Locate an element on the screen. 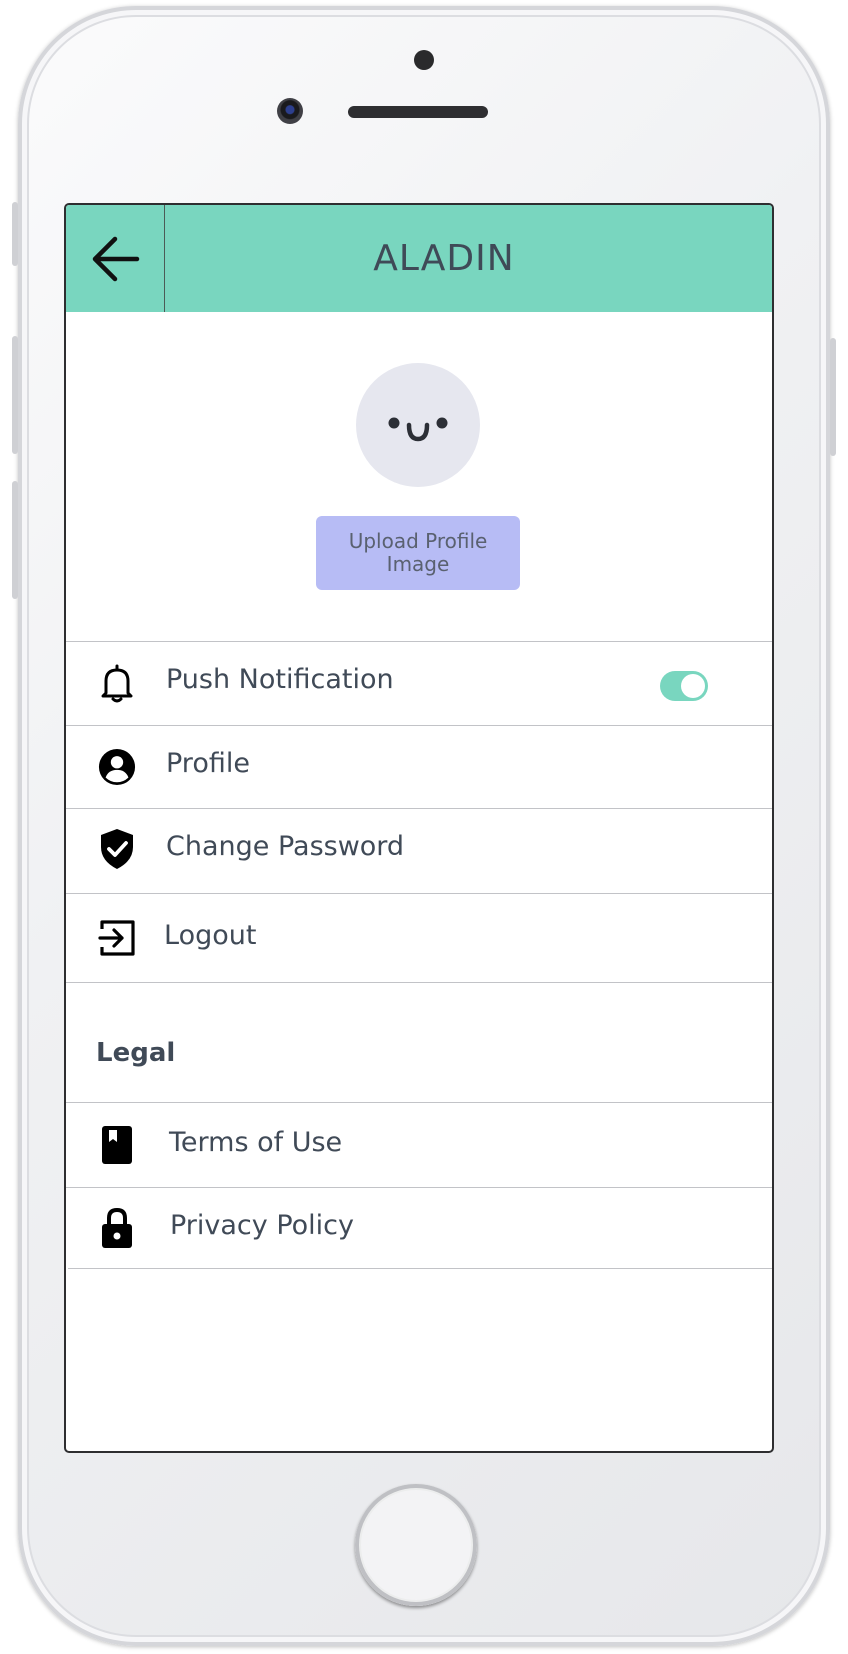 The image size is (848, 1654). legal-item-privacy-policy: Privacy Policy is located at coordinates (419, 1228).